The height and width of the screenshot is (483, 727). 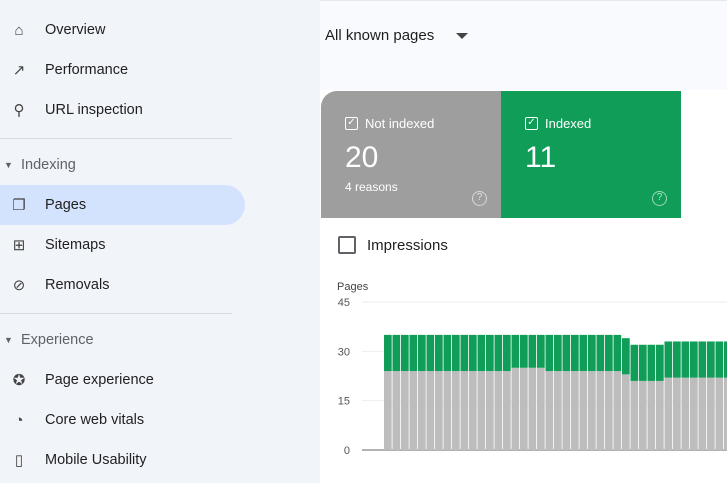 I want to click on nav-core-web-vitals: ◔ Core web vitals, so click(x=122, y=420).